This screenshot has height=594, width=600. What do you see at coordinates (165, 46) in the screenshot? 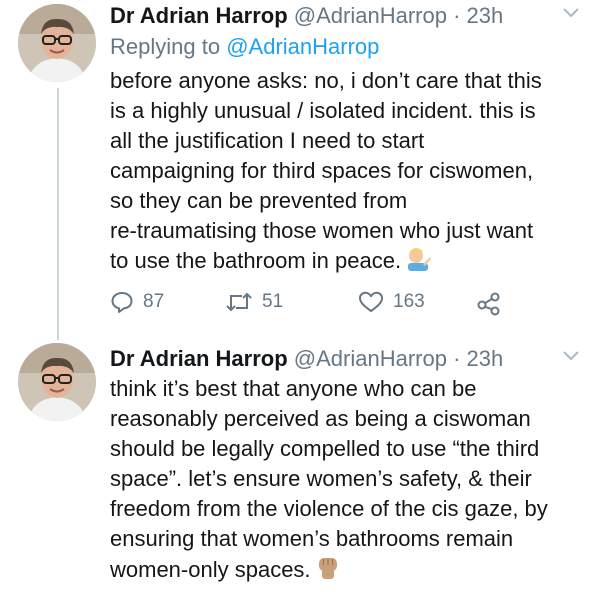
I see `replying-to-label: Replying to` at bounding box center [165, 46].